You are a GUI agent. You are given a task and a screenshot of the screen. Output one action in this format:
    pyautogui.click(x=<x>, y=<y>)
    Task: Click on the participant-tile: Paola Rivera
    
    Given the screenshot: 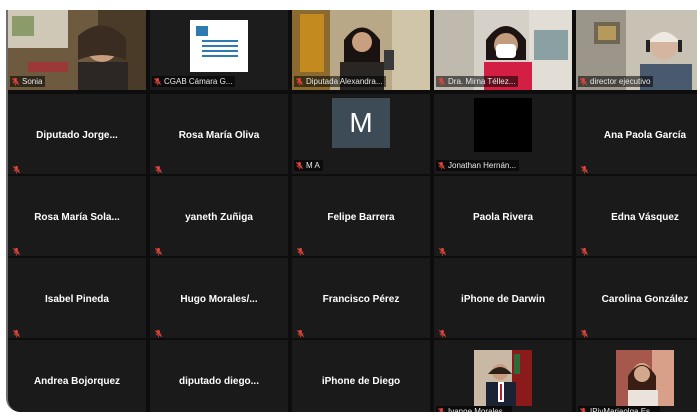 What is the action you would take?
    pyautogui.click(x=503, y=216)
    